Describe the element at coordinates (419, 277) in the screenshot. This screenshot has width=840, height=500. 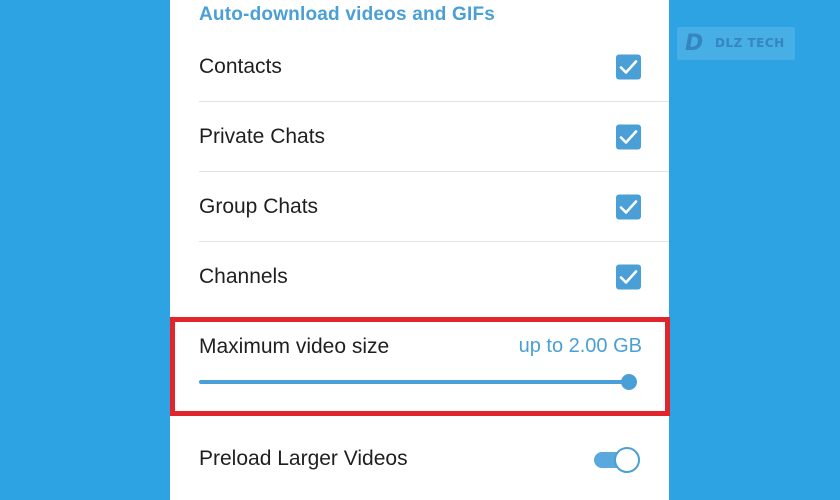
I see `row-channels: Channels` at that location.